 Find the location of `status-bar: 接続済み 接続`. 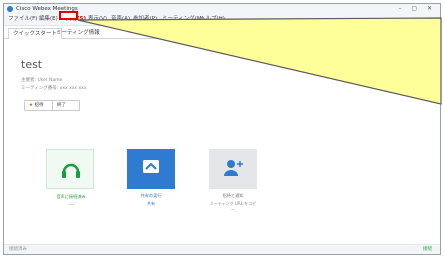

status-bar: 接続済み 接続 is located at coordinates (222, 249).